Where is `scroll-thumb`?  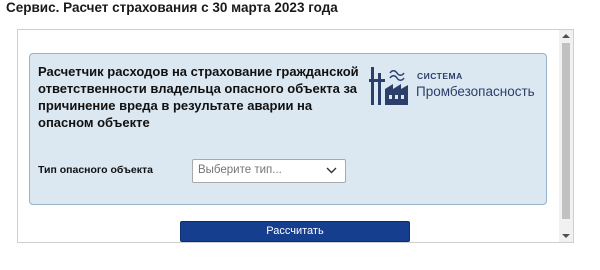 scroll-thumb is located at coordinates (566, 131).